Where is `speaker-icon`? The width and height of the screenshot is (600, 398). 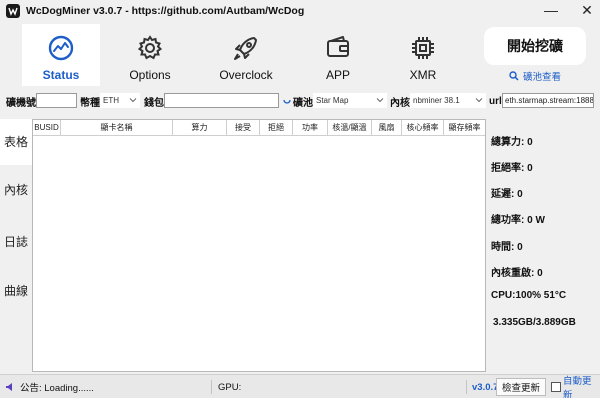
speaker-icon is located at coordinates (9, 387).